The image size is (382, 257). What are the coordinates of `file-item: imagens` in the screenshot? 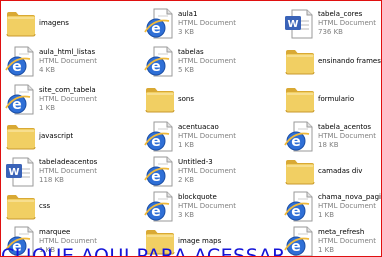 It's located at (65, 26).